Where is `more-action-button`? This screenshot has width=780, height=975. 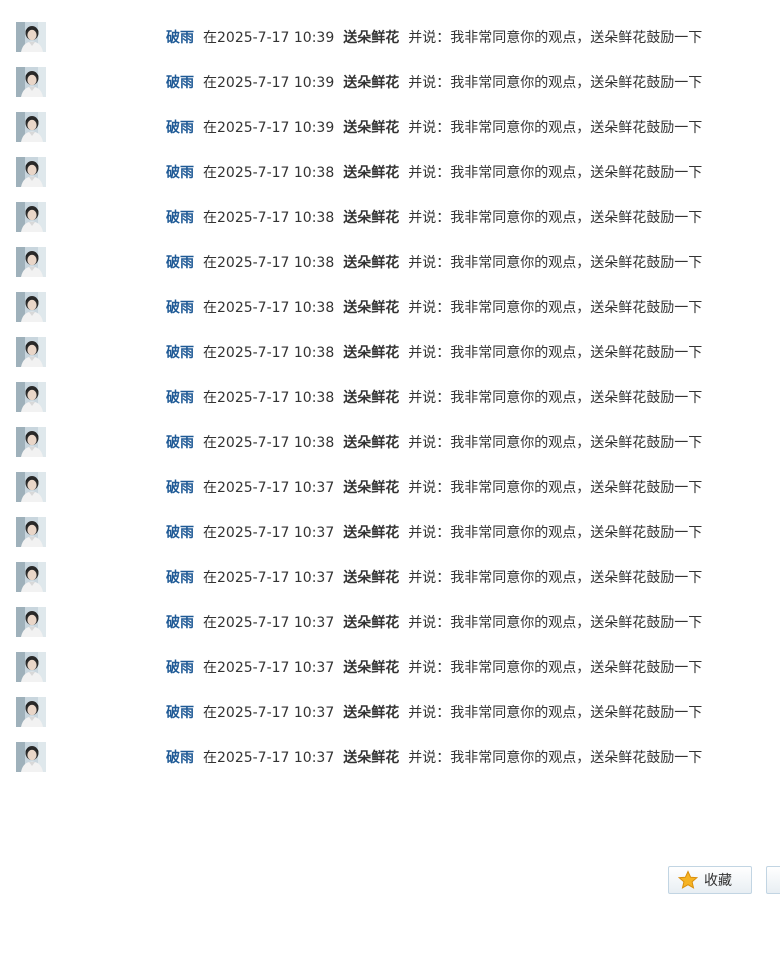
more-action-button is located at coordinates (773, 880).